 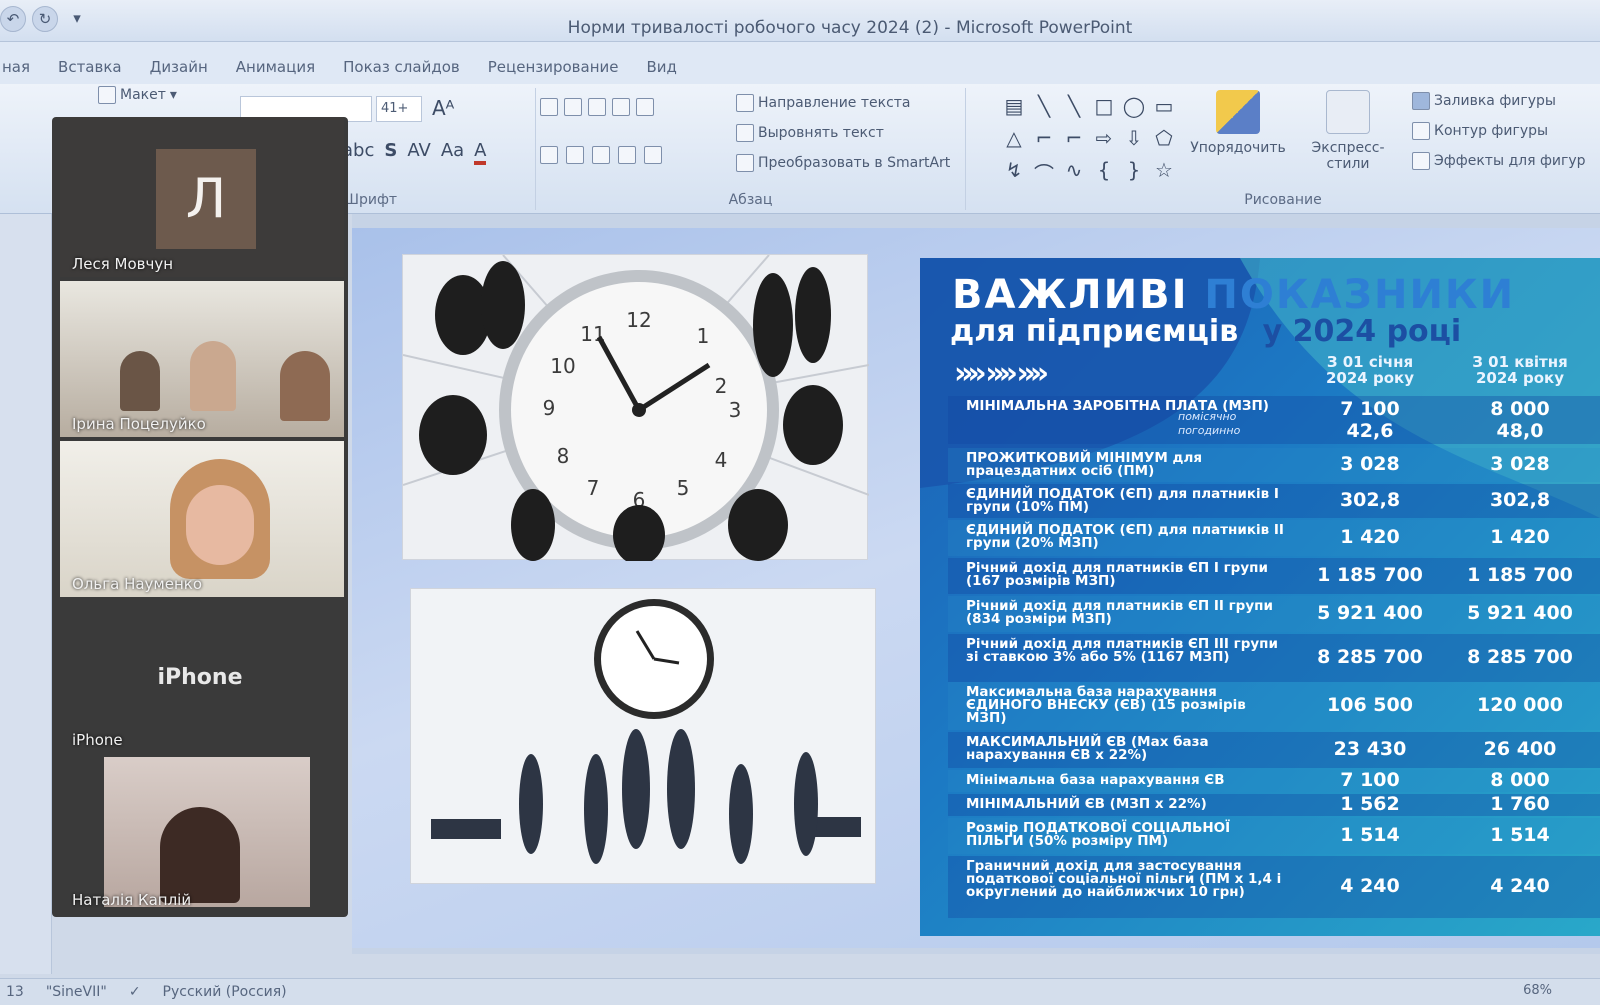 I want to click on align-right-icon, so click(x=601, y=155).